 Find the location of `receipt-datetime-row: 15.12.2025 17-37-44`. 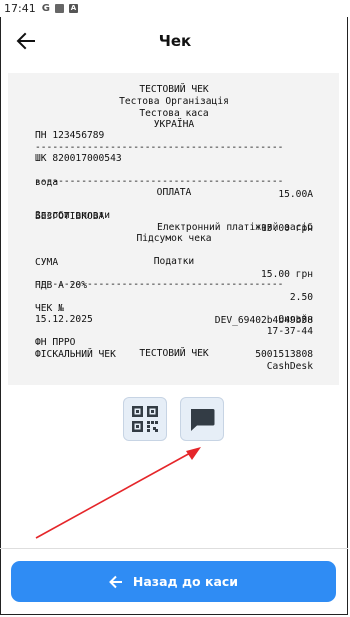

receipt-datetime-row: 15.12.2025 17-37-44 is located at coordinates (174, 319).